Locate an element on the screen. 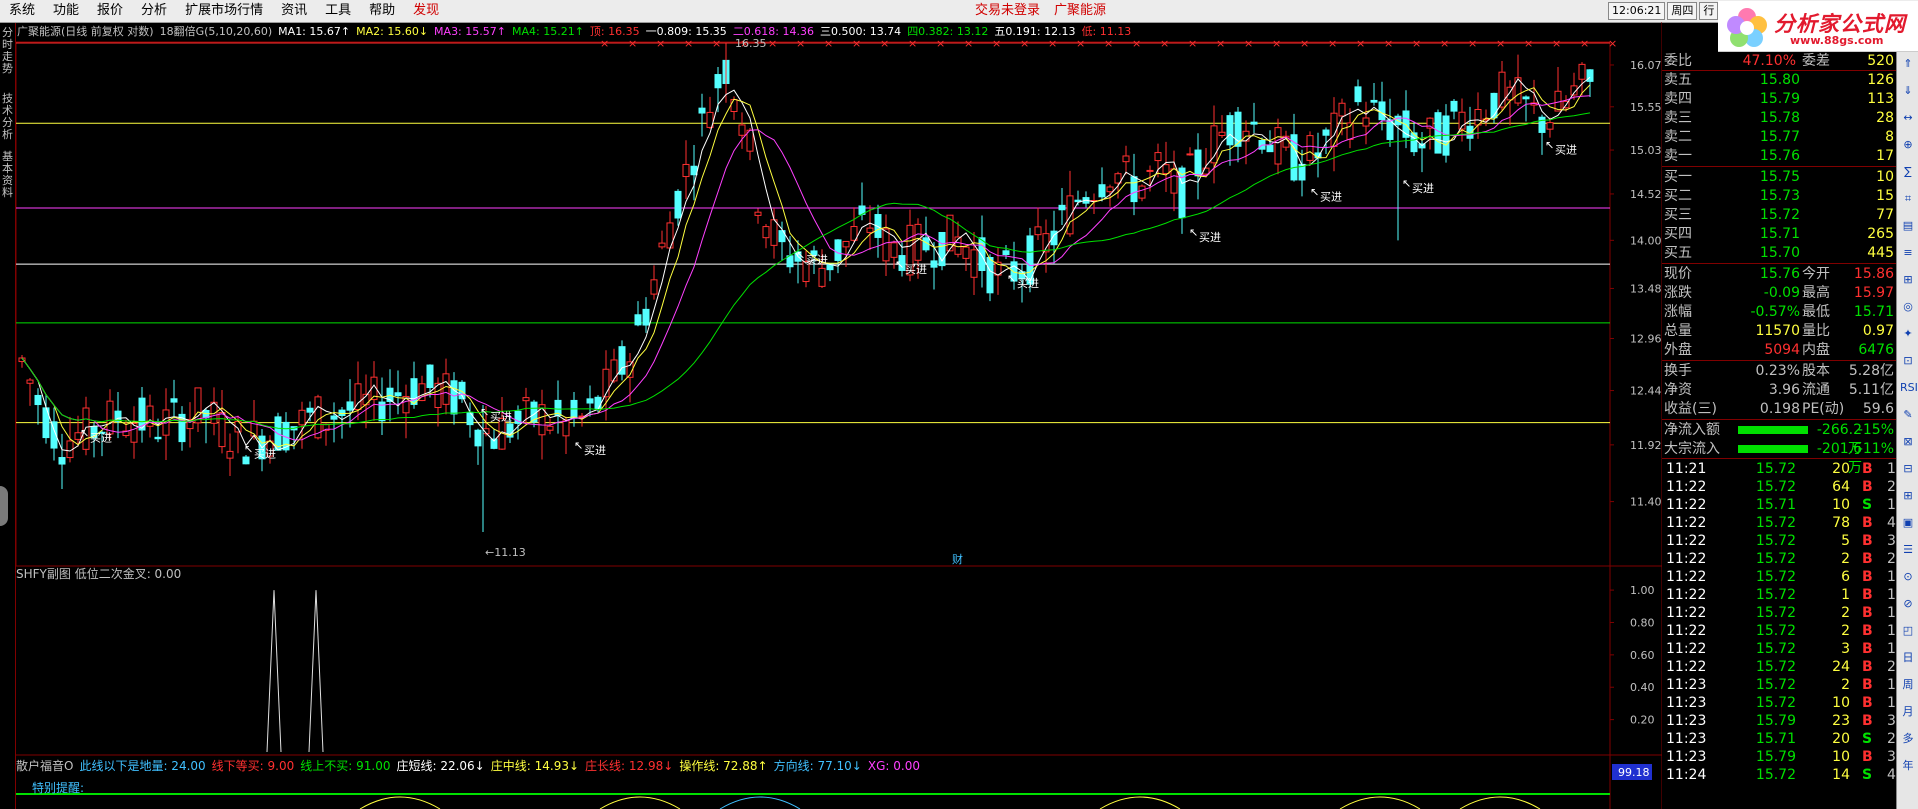 Image resolution: width=1918 pixels, height=809 pixels. toolbar-button-0: ⇑ is located at coordinates (1908, 64).